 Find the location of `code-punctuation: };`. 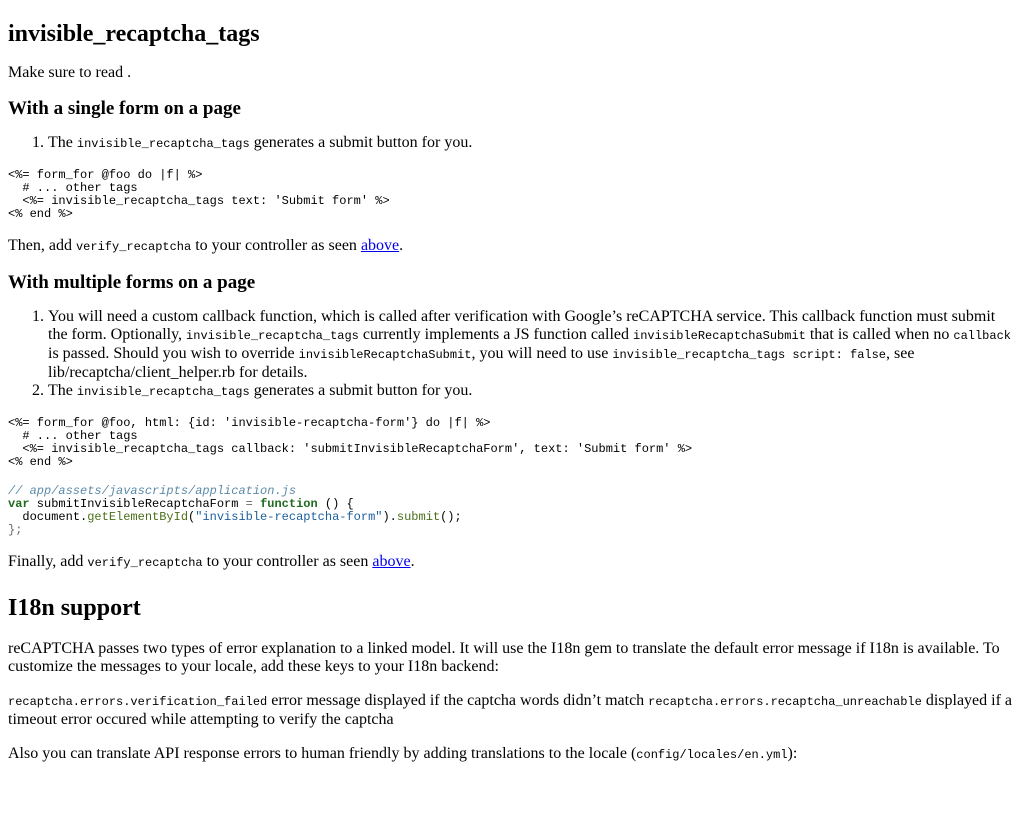

code-punctuation: }; is located at coordinates (15, 530).